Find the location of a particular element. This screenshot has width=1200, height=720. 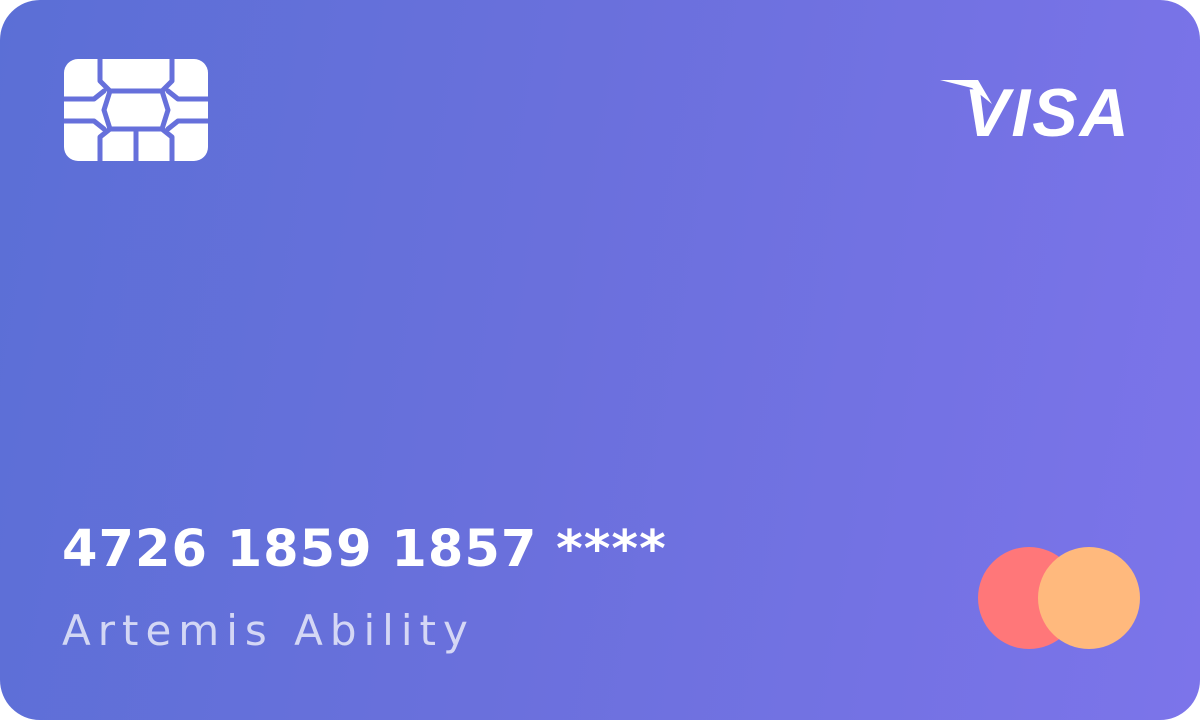

svg-text: VISA is located at coordinates (1047, 110).